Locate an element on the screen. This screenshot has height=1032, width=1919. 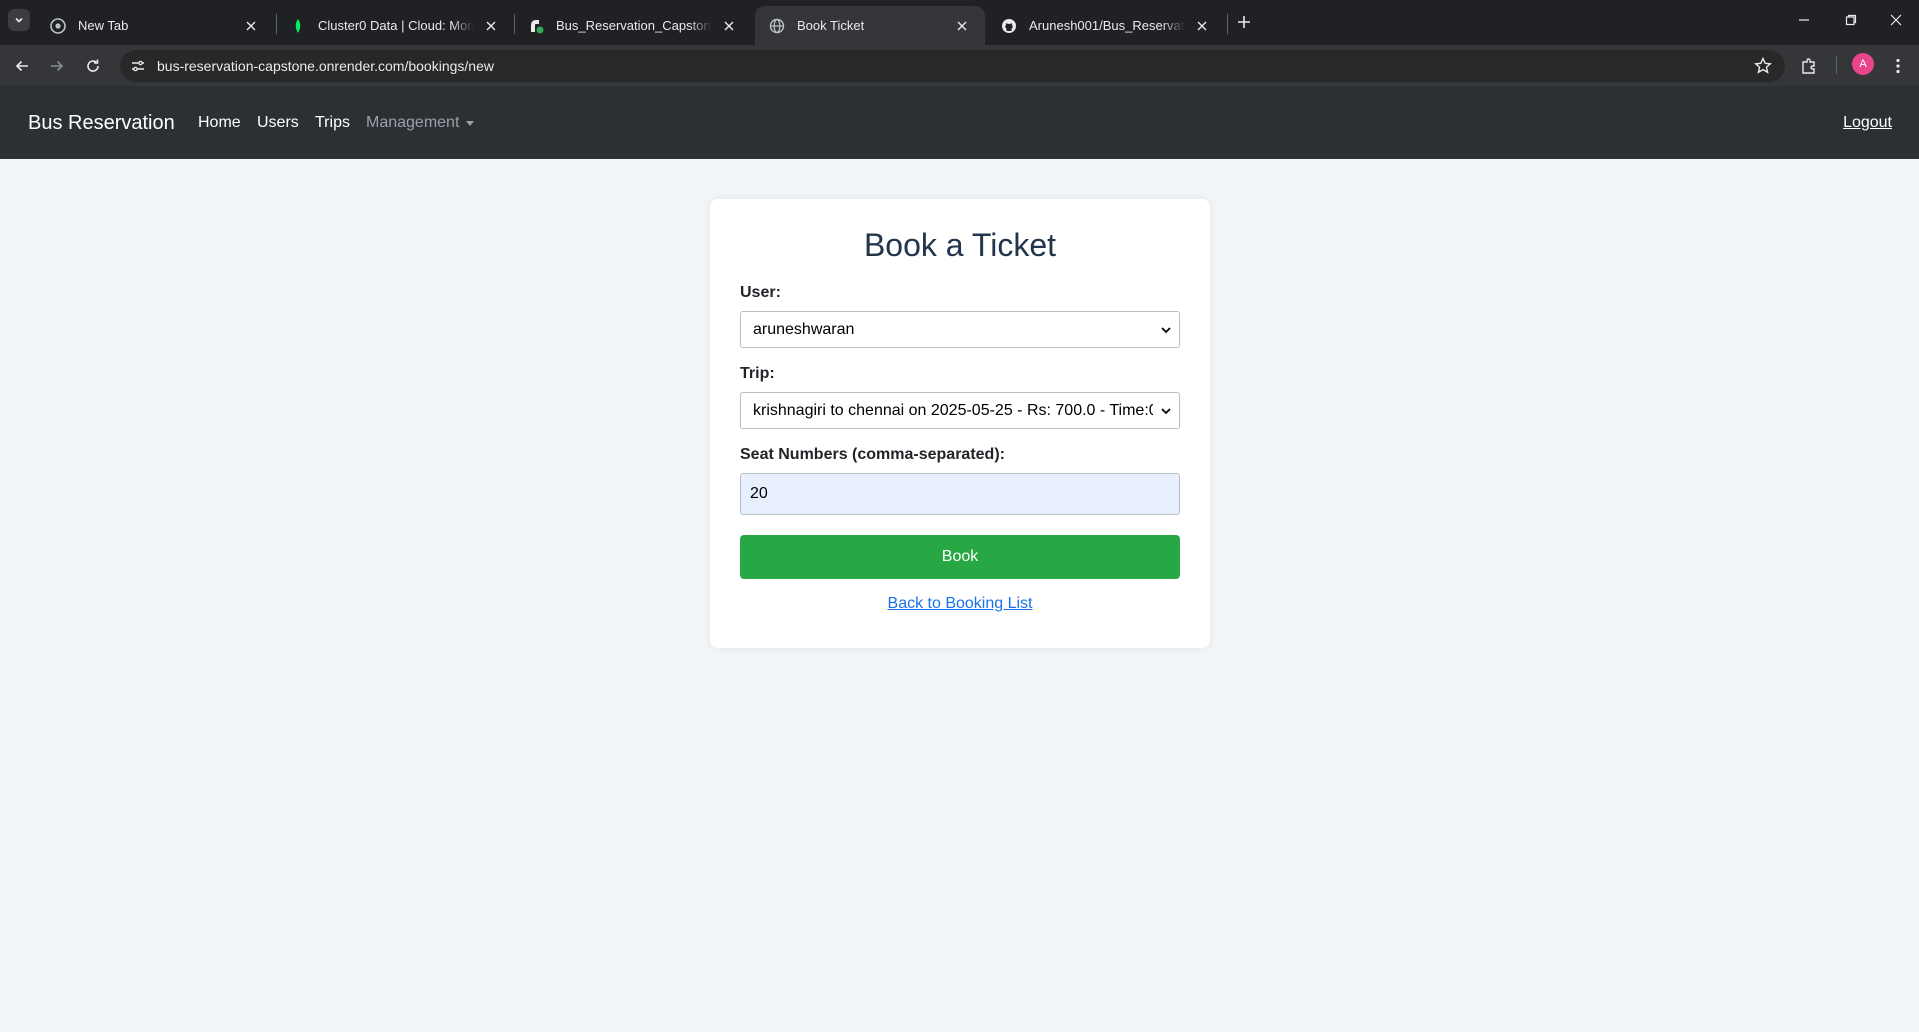
nav-dropdown-management: Management is located at coordinates (420, 123).